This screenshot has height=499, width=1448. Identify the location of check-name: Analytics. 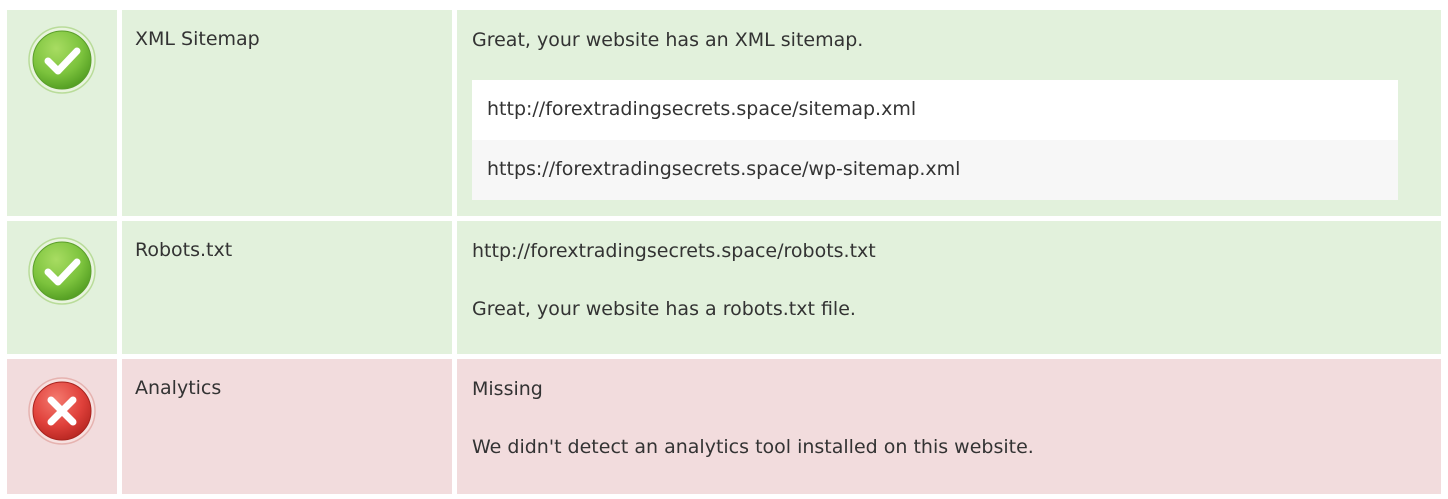
(287, 426).